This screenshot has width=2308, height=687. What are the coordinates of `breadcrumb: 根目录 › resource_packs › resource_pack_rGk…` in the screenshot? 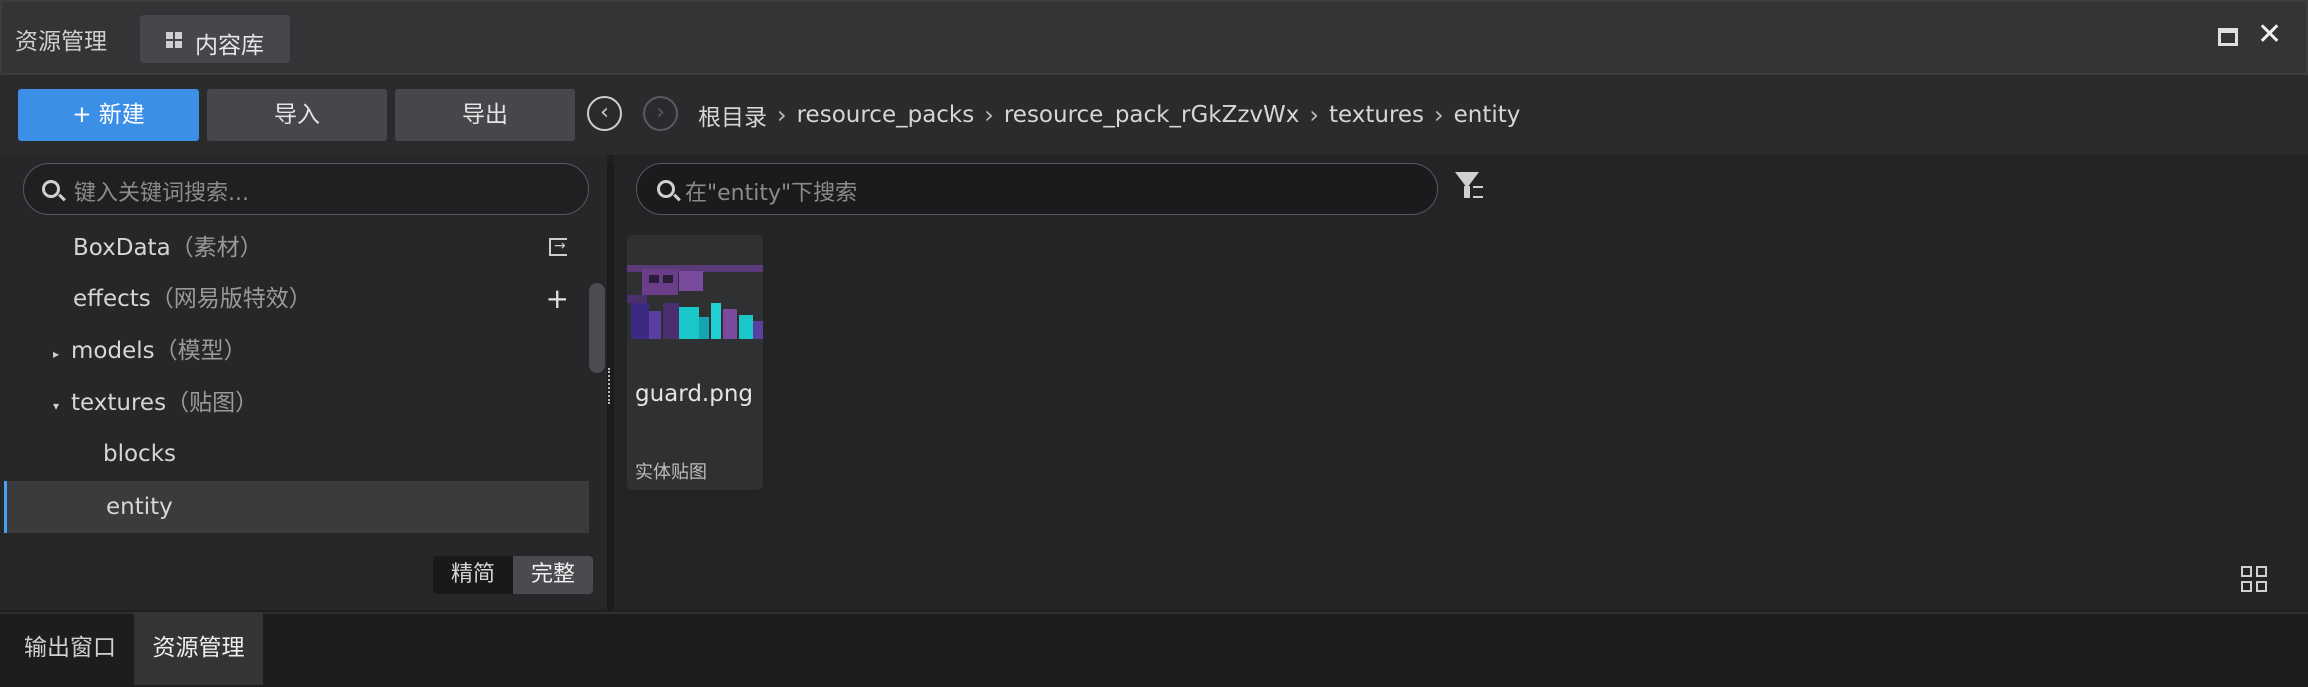 It's located at (1109, 115).